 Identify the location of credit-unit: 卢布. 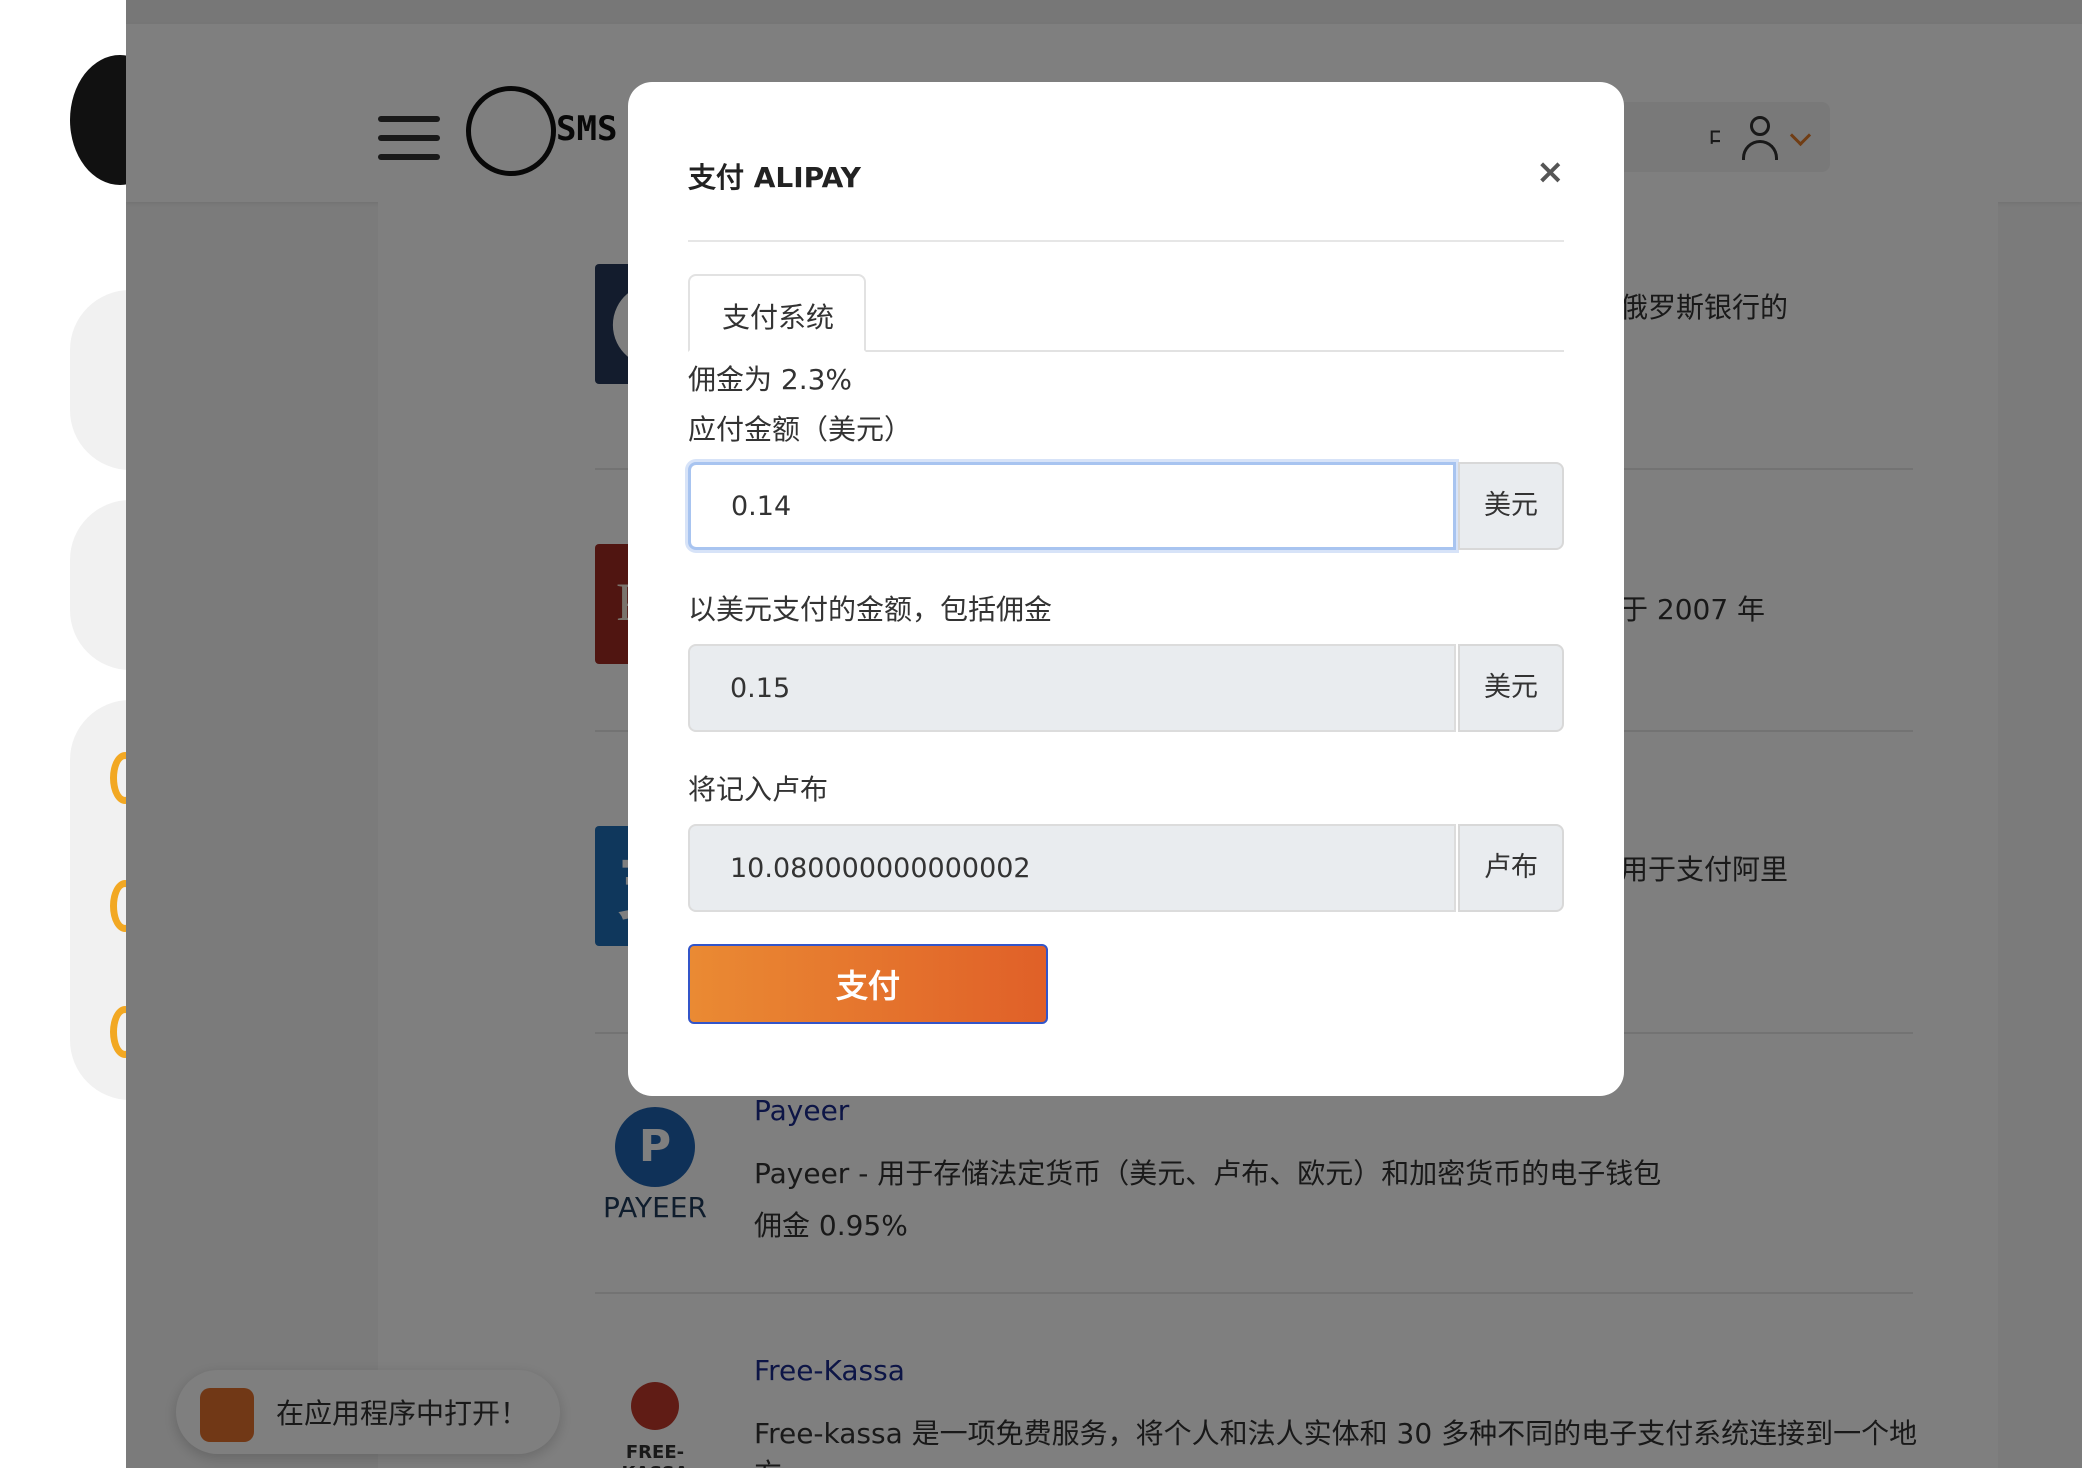
(1511, 868).